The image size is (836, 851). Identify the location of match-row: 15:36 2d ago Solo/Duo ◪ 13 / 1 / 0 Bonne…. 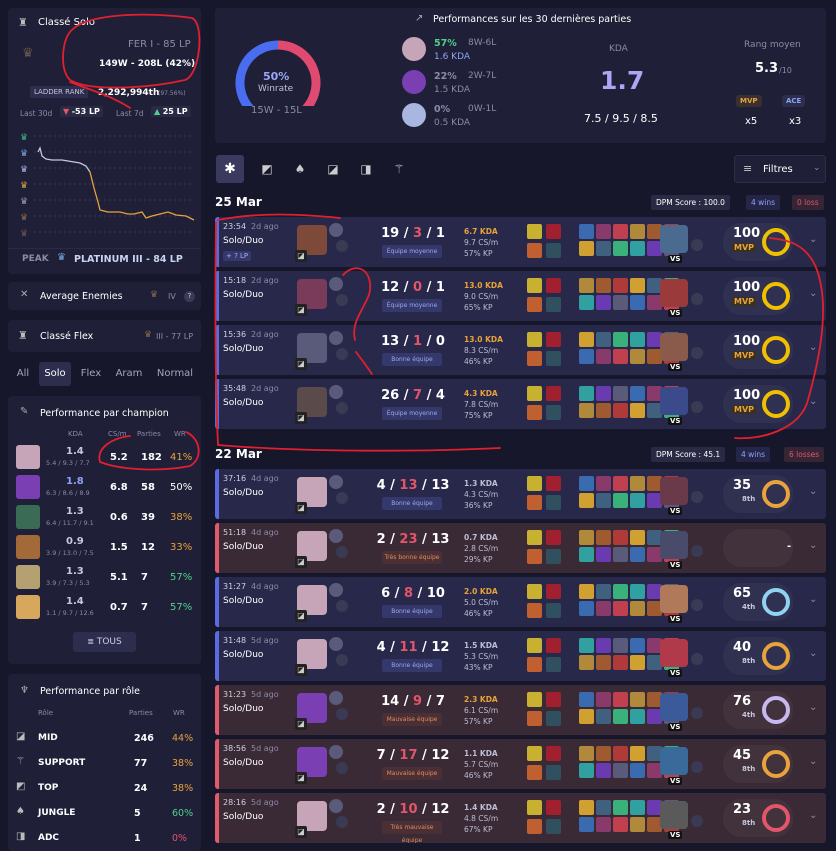
(520, 350).